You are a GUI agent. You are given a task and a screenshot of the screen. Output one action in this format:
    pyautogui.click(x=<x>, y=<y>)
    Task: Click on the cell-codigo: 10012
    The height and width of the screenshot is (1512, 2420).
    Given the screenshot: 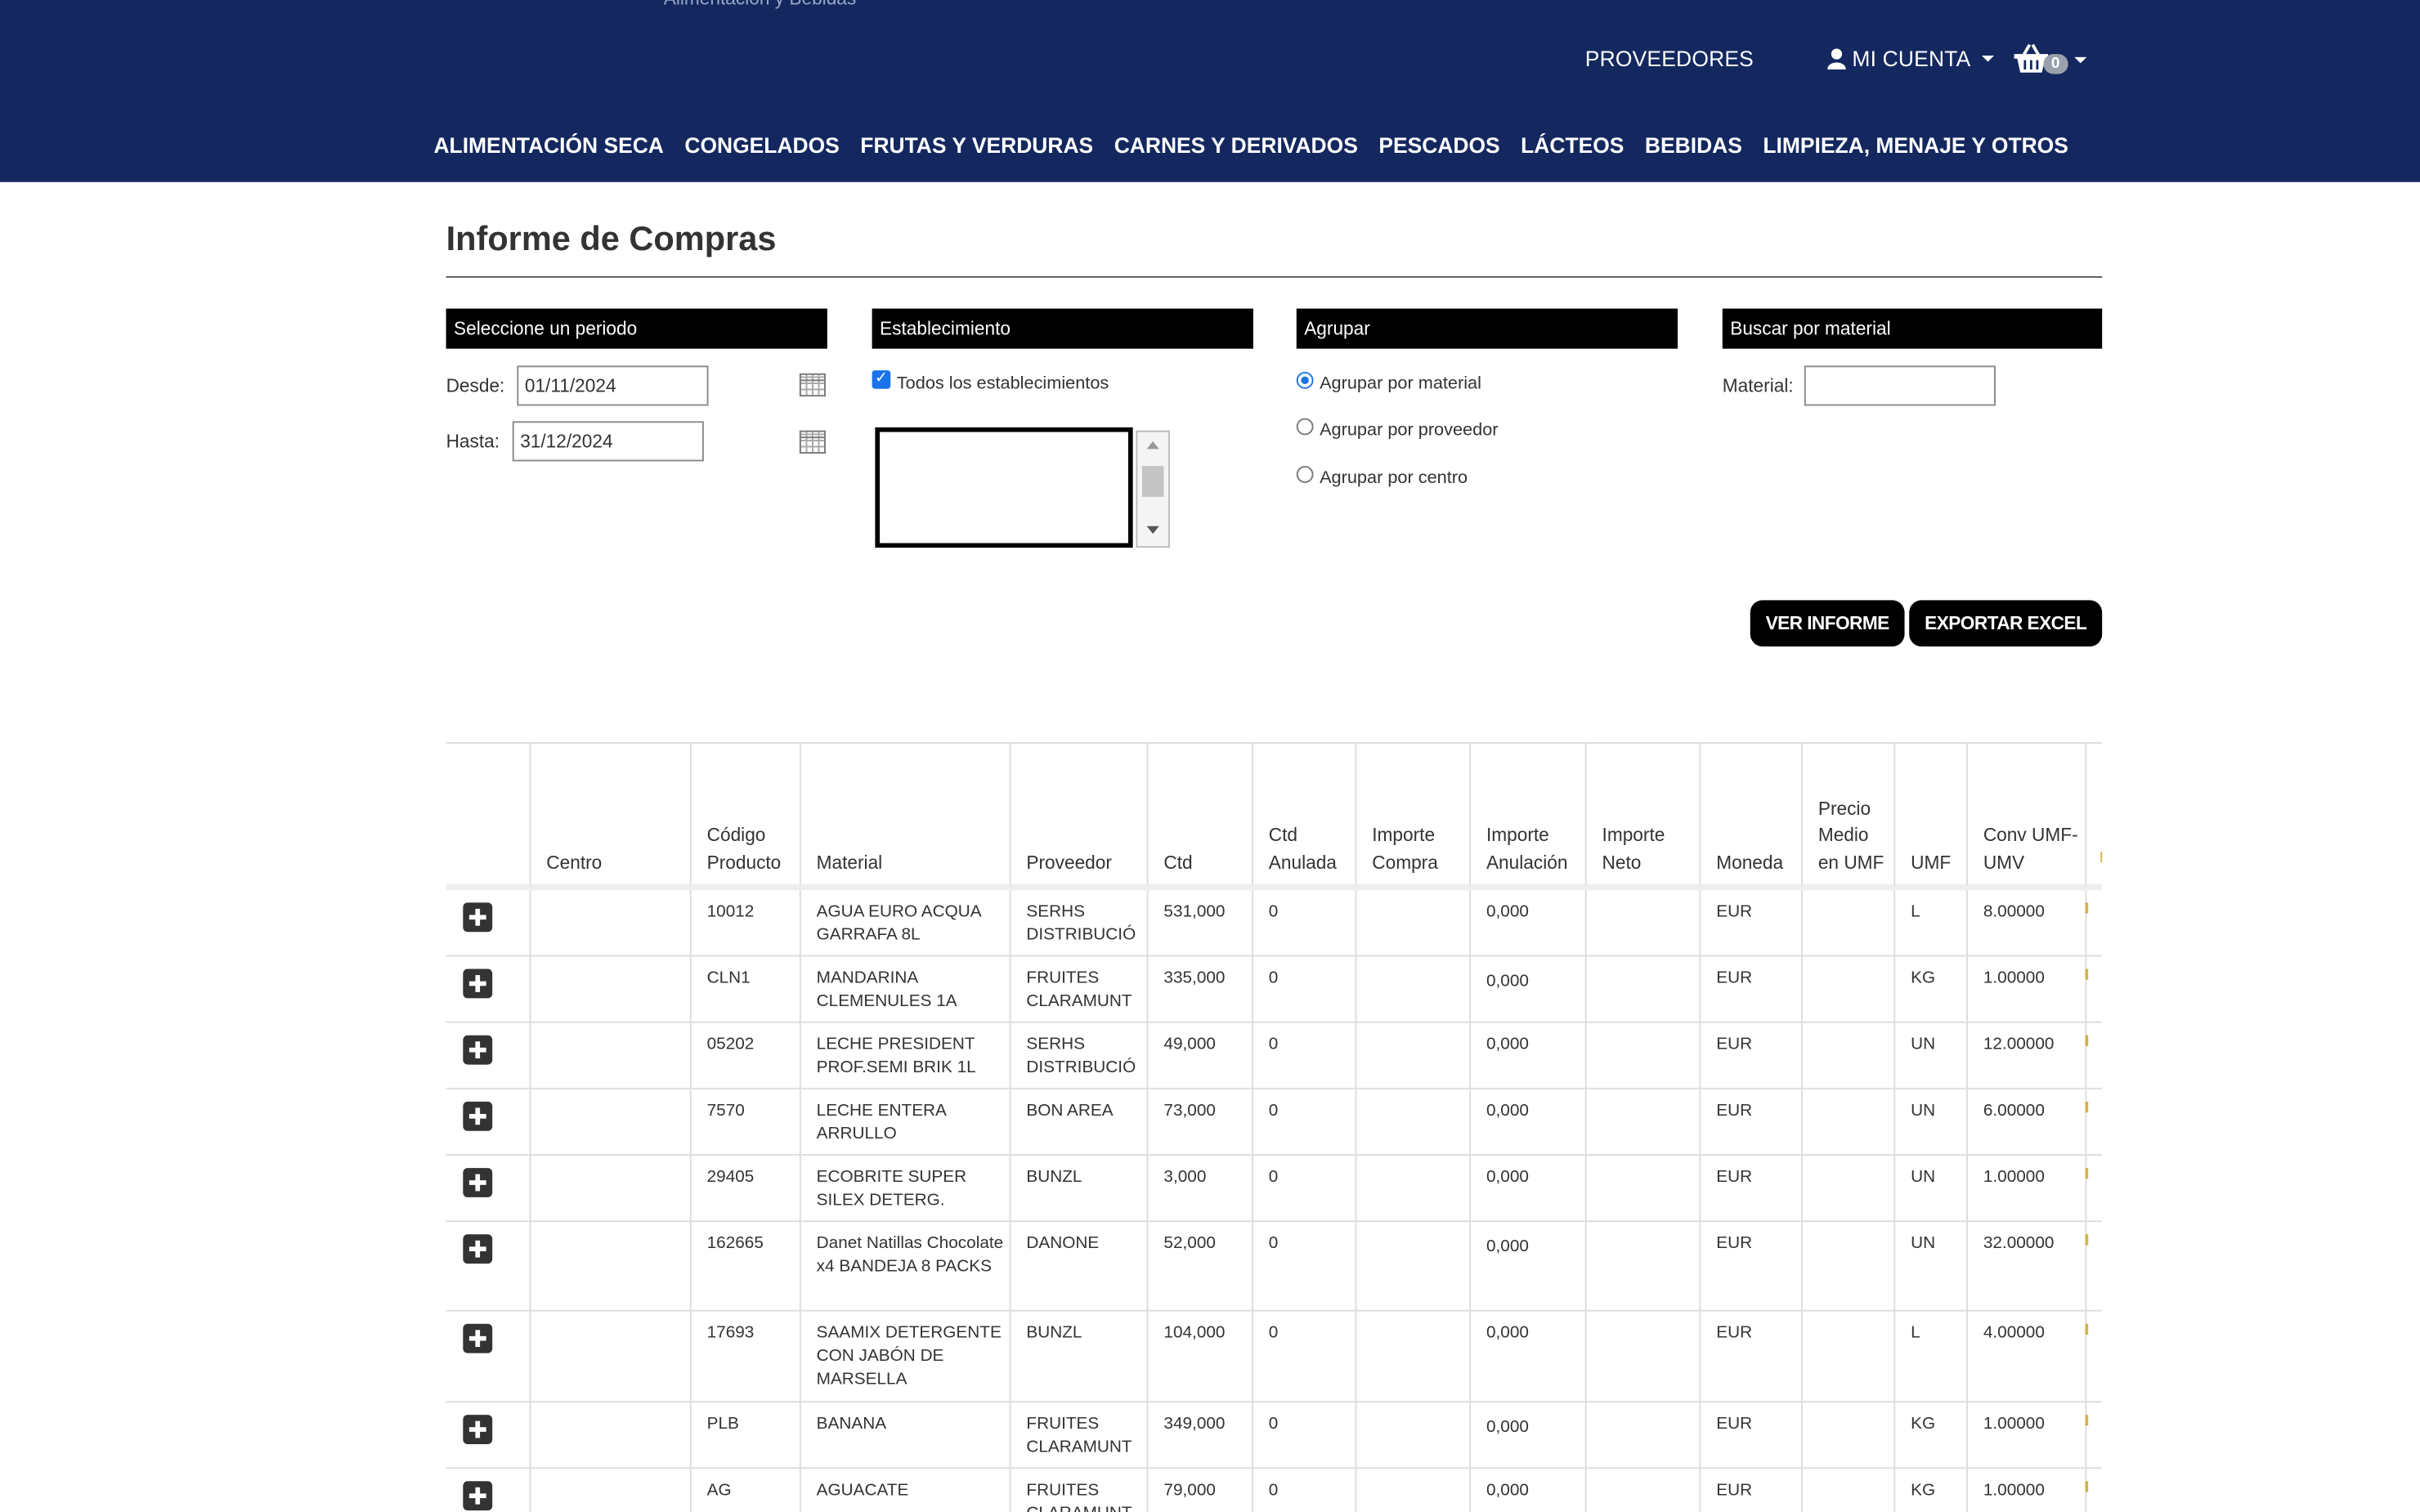 What is the action you would take?
    pyautogui.click(x=744, y=922)
    